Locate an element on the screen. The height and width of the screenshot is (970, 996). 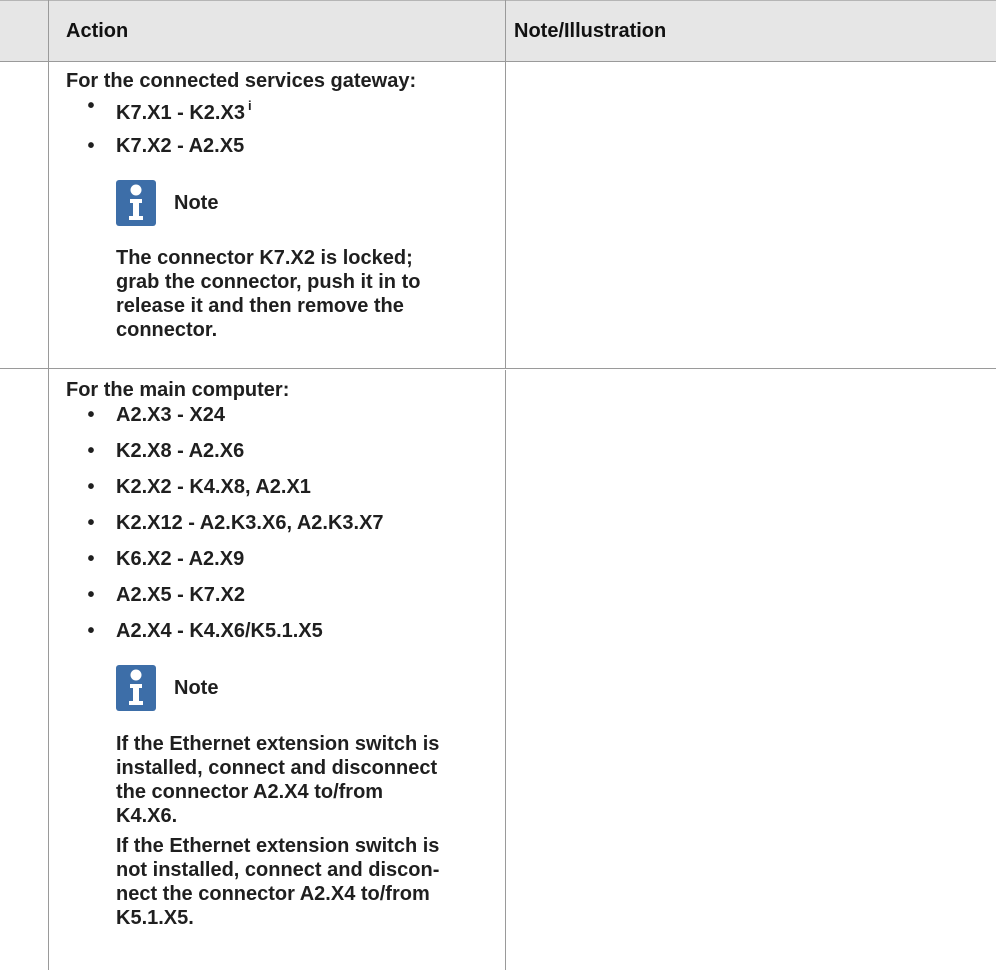
list-item-text: K2.X2 - K4.X8, A2.X1 is located at coordinates (213, 487).